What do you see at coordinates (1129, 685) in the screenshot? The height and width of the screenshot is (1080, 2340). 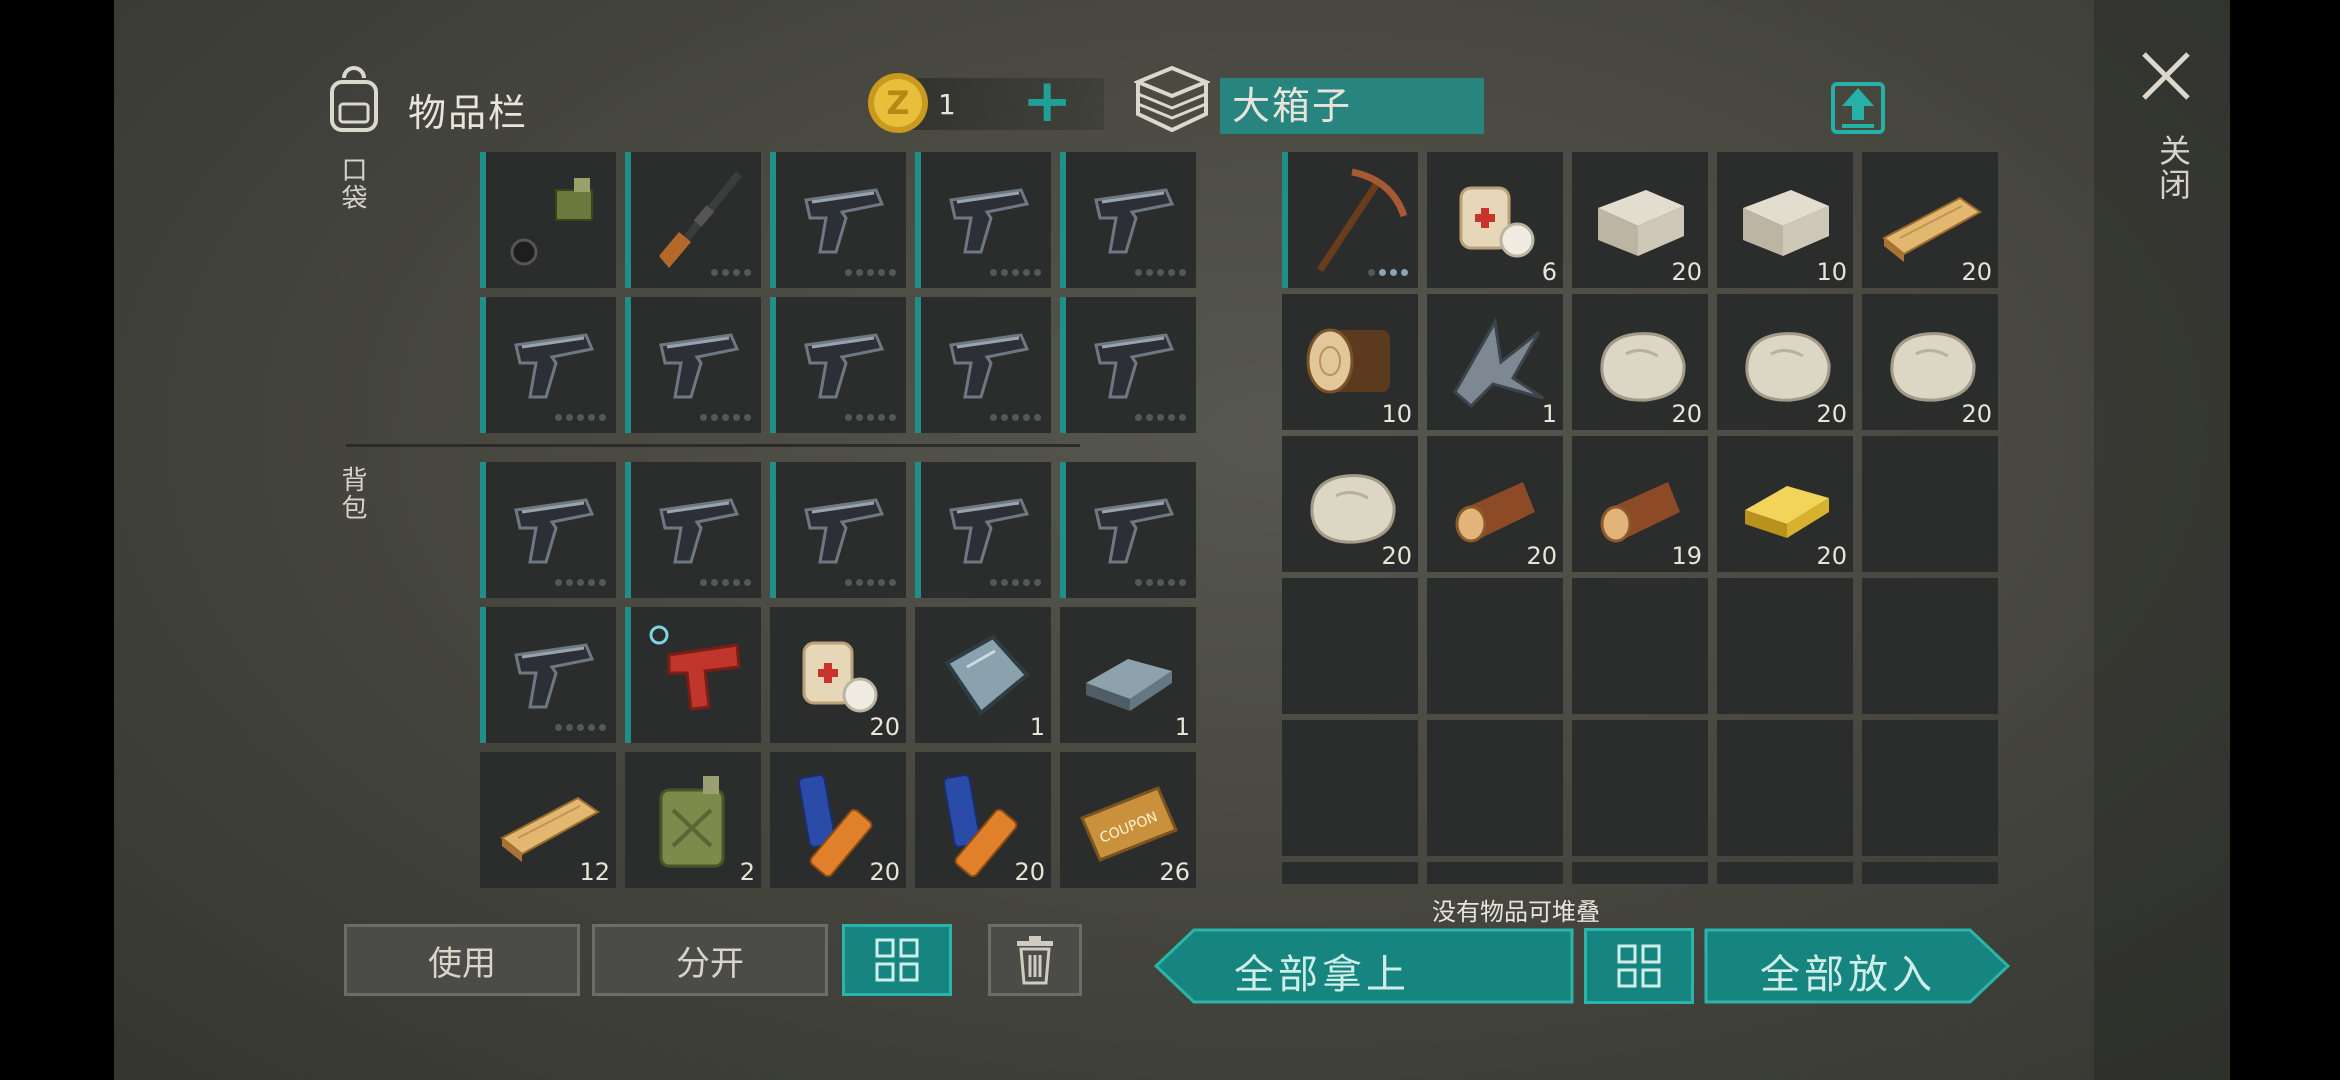 I see `iron-ingot-icon` at bounding box center [1129, 685].